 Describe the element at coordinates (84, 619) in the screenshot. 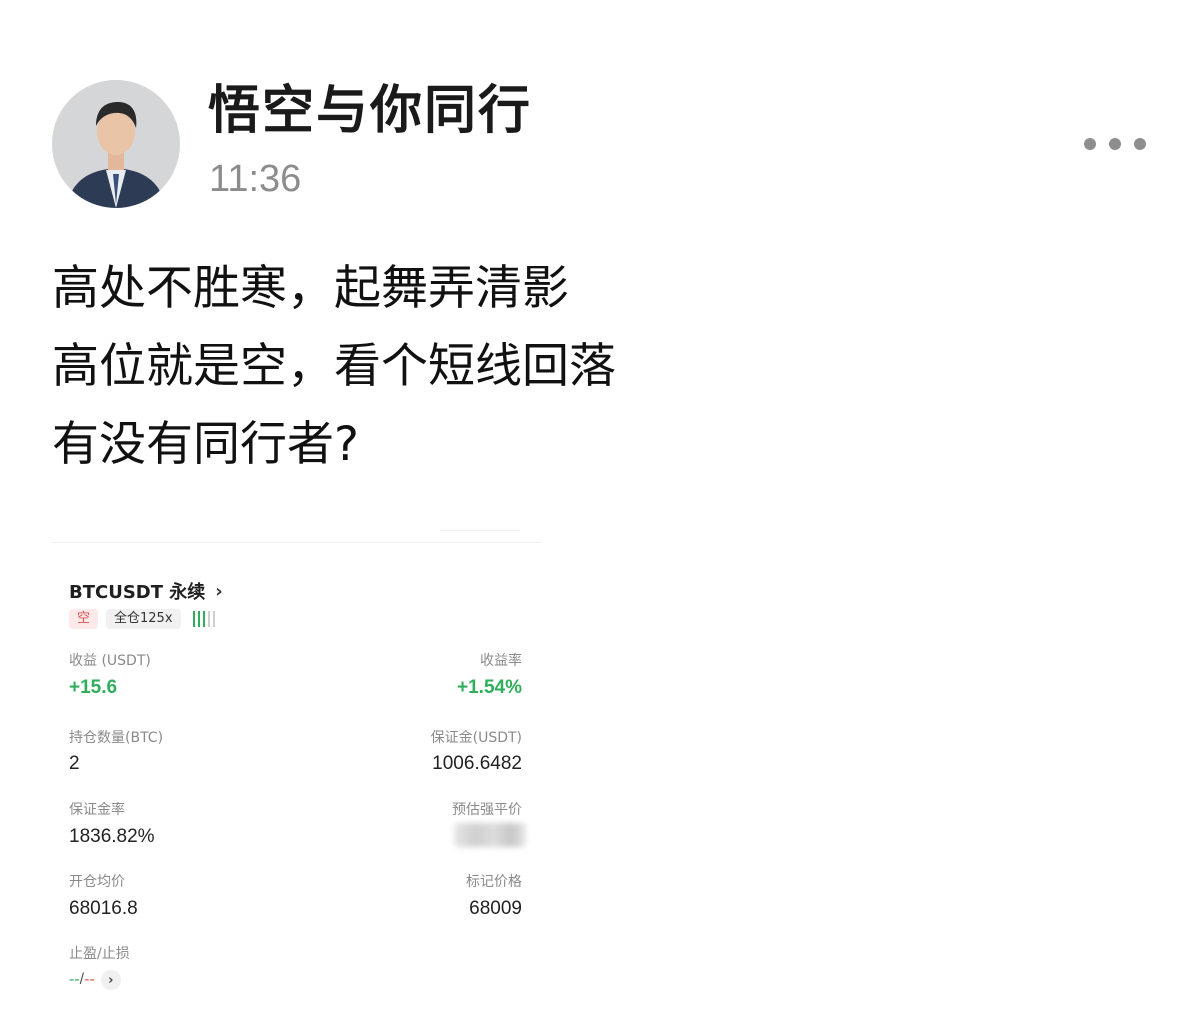

I see `side-tag: 空` at that location.